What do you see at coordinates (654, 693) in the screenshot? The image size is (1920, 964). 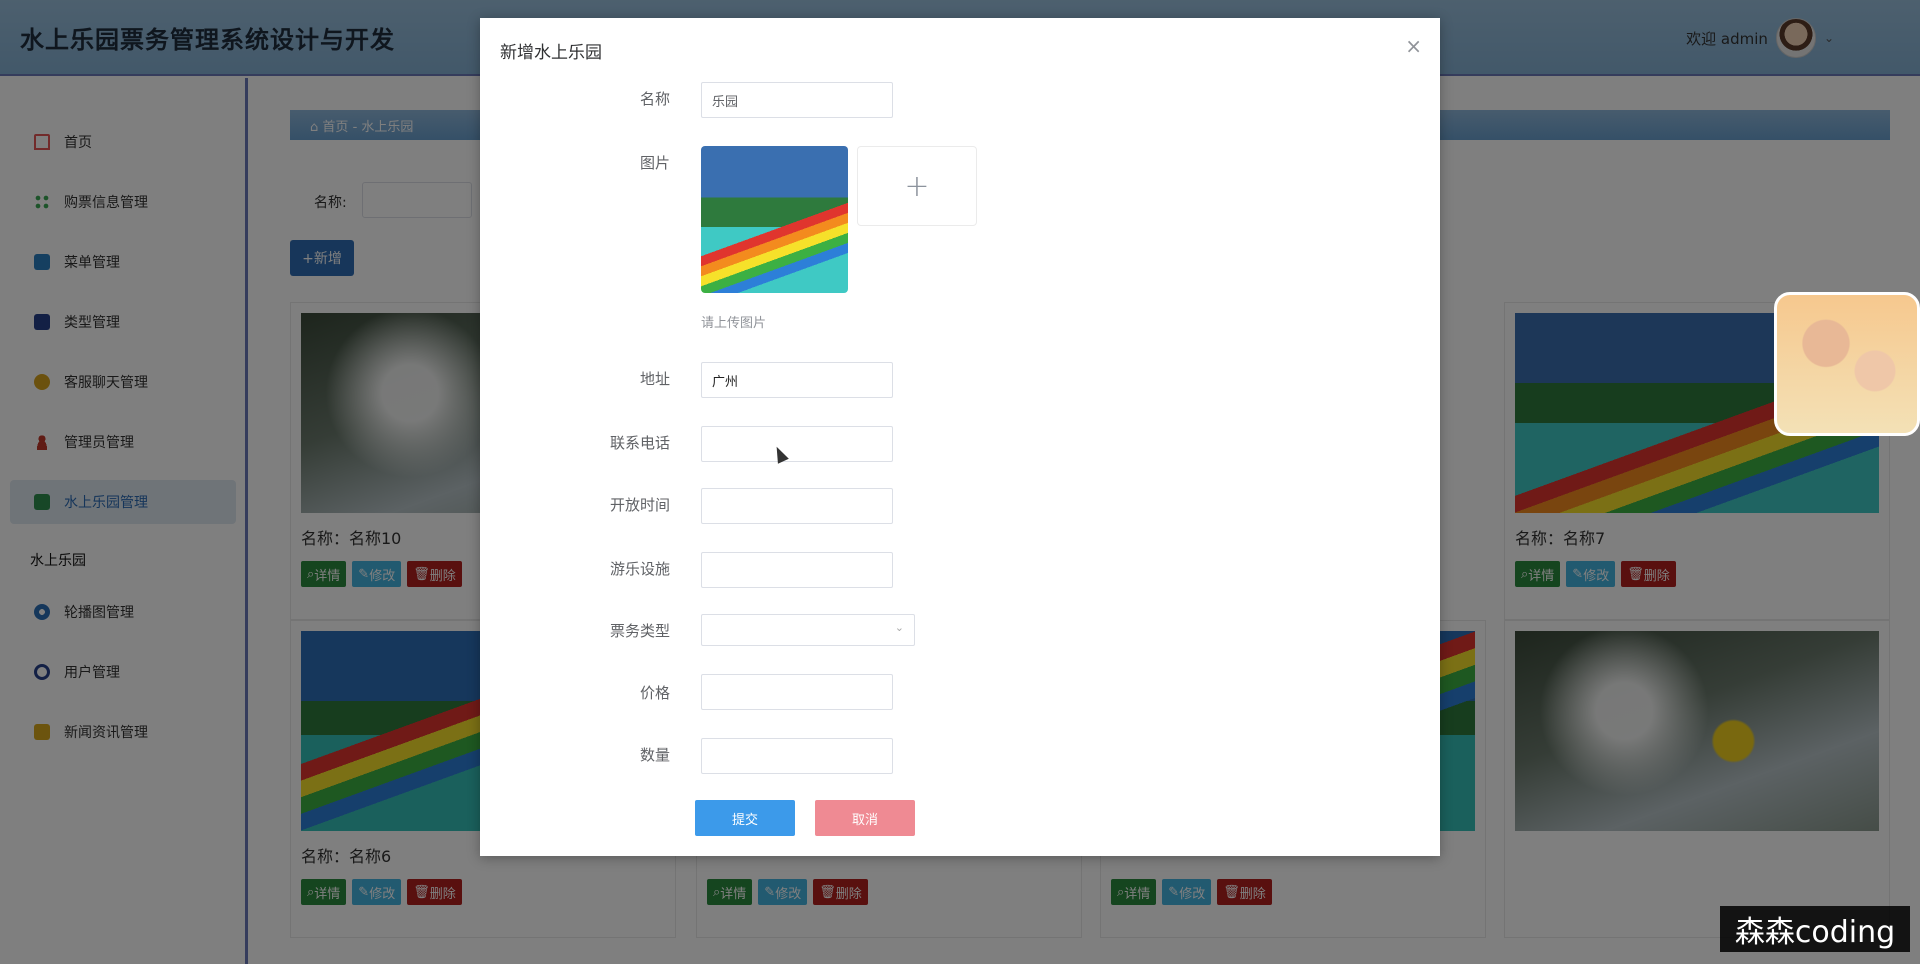 I see `price-label: 价格` at bounding box center [654, 693].